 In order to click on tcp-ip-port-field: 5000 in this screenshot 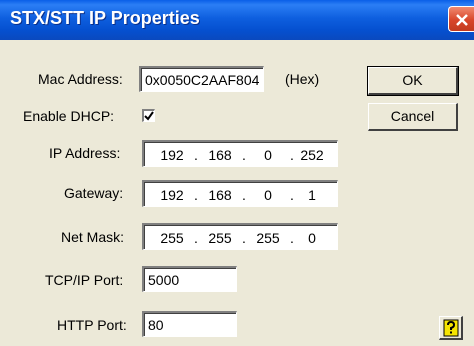, I will do `click(189, 279)`.